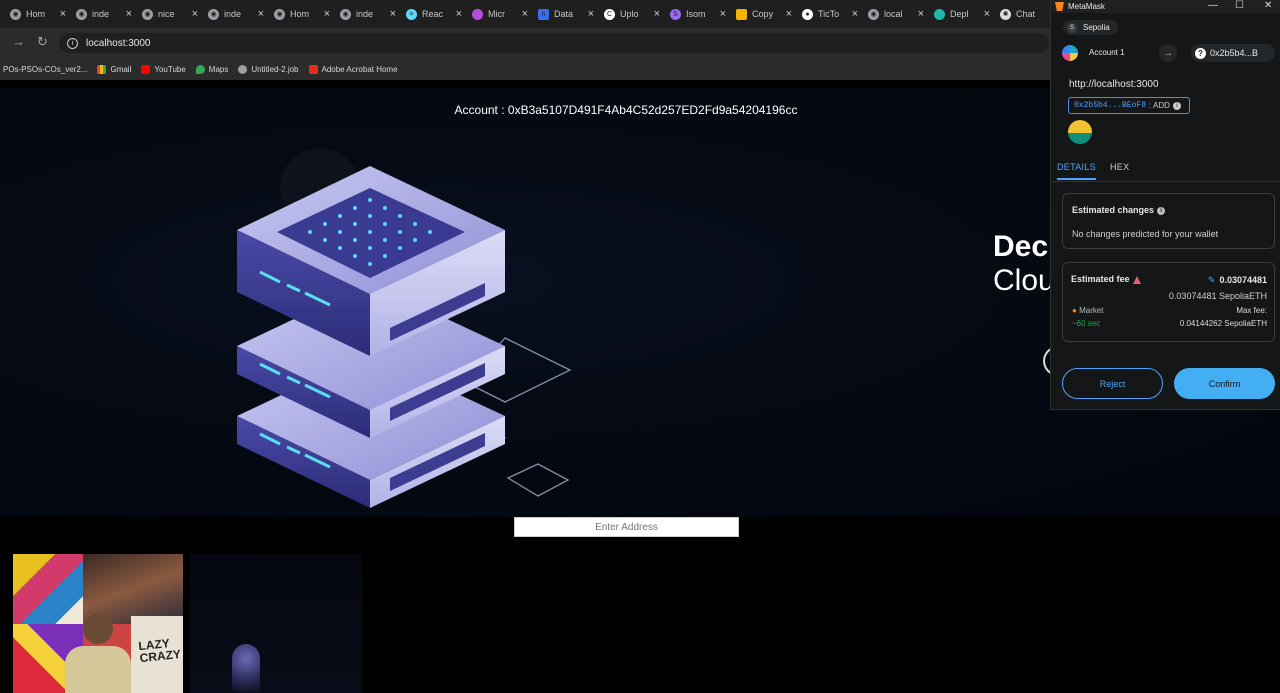 Image resolution: width=1280 pixels, height=693 pixels. I want to click on browser-tab: C Uplo ×, so click(633, 14).